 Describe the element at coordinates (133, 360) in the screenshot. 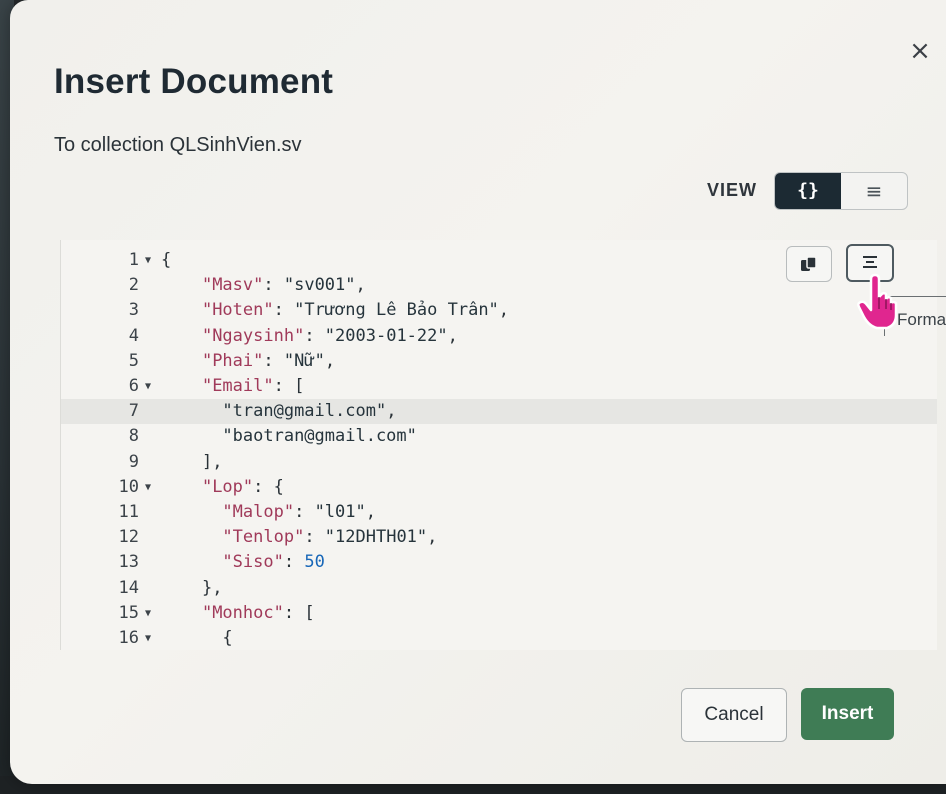

I see `line-number: 5` at that location.